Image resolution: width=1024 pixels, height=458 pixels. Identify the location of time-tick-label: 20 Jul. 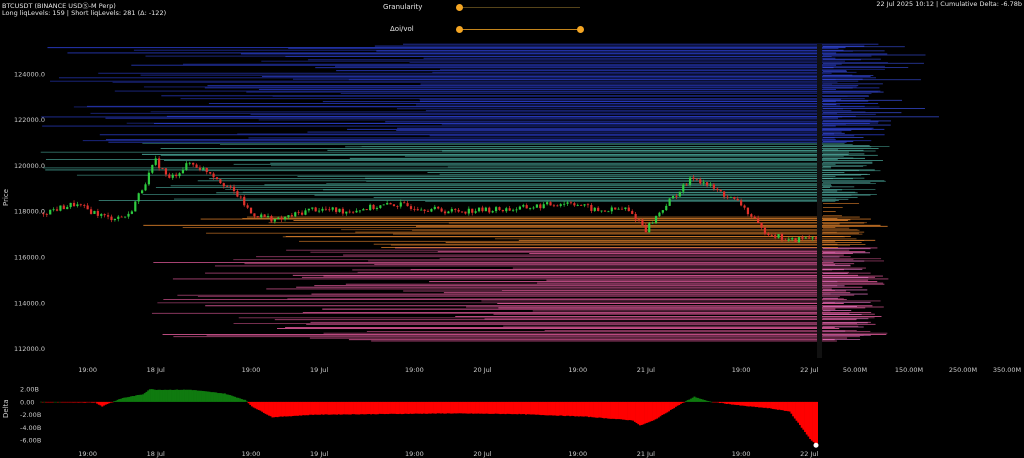
(482, 370).